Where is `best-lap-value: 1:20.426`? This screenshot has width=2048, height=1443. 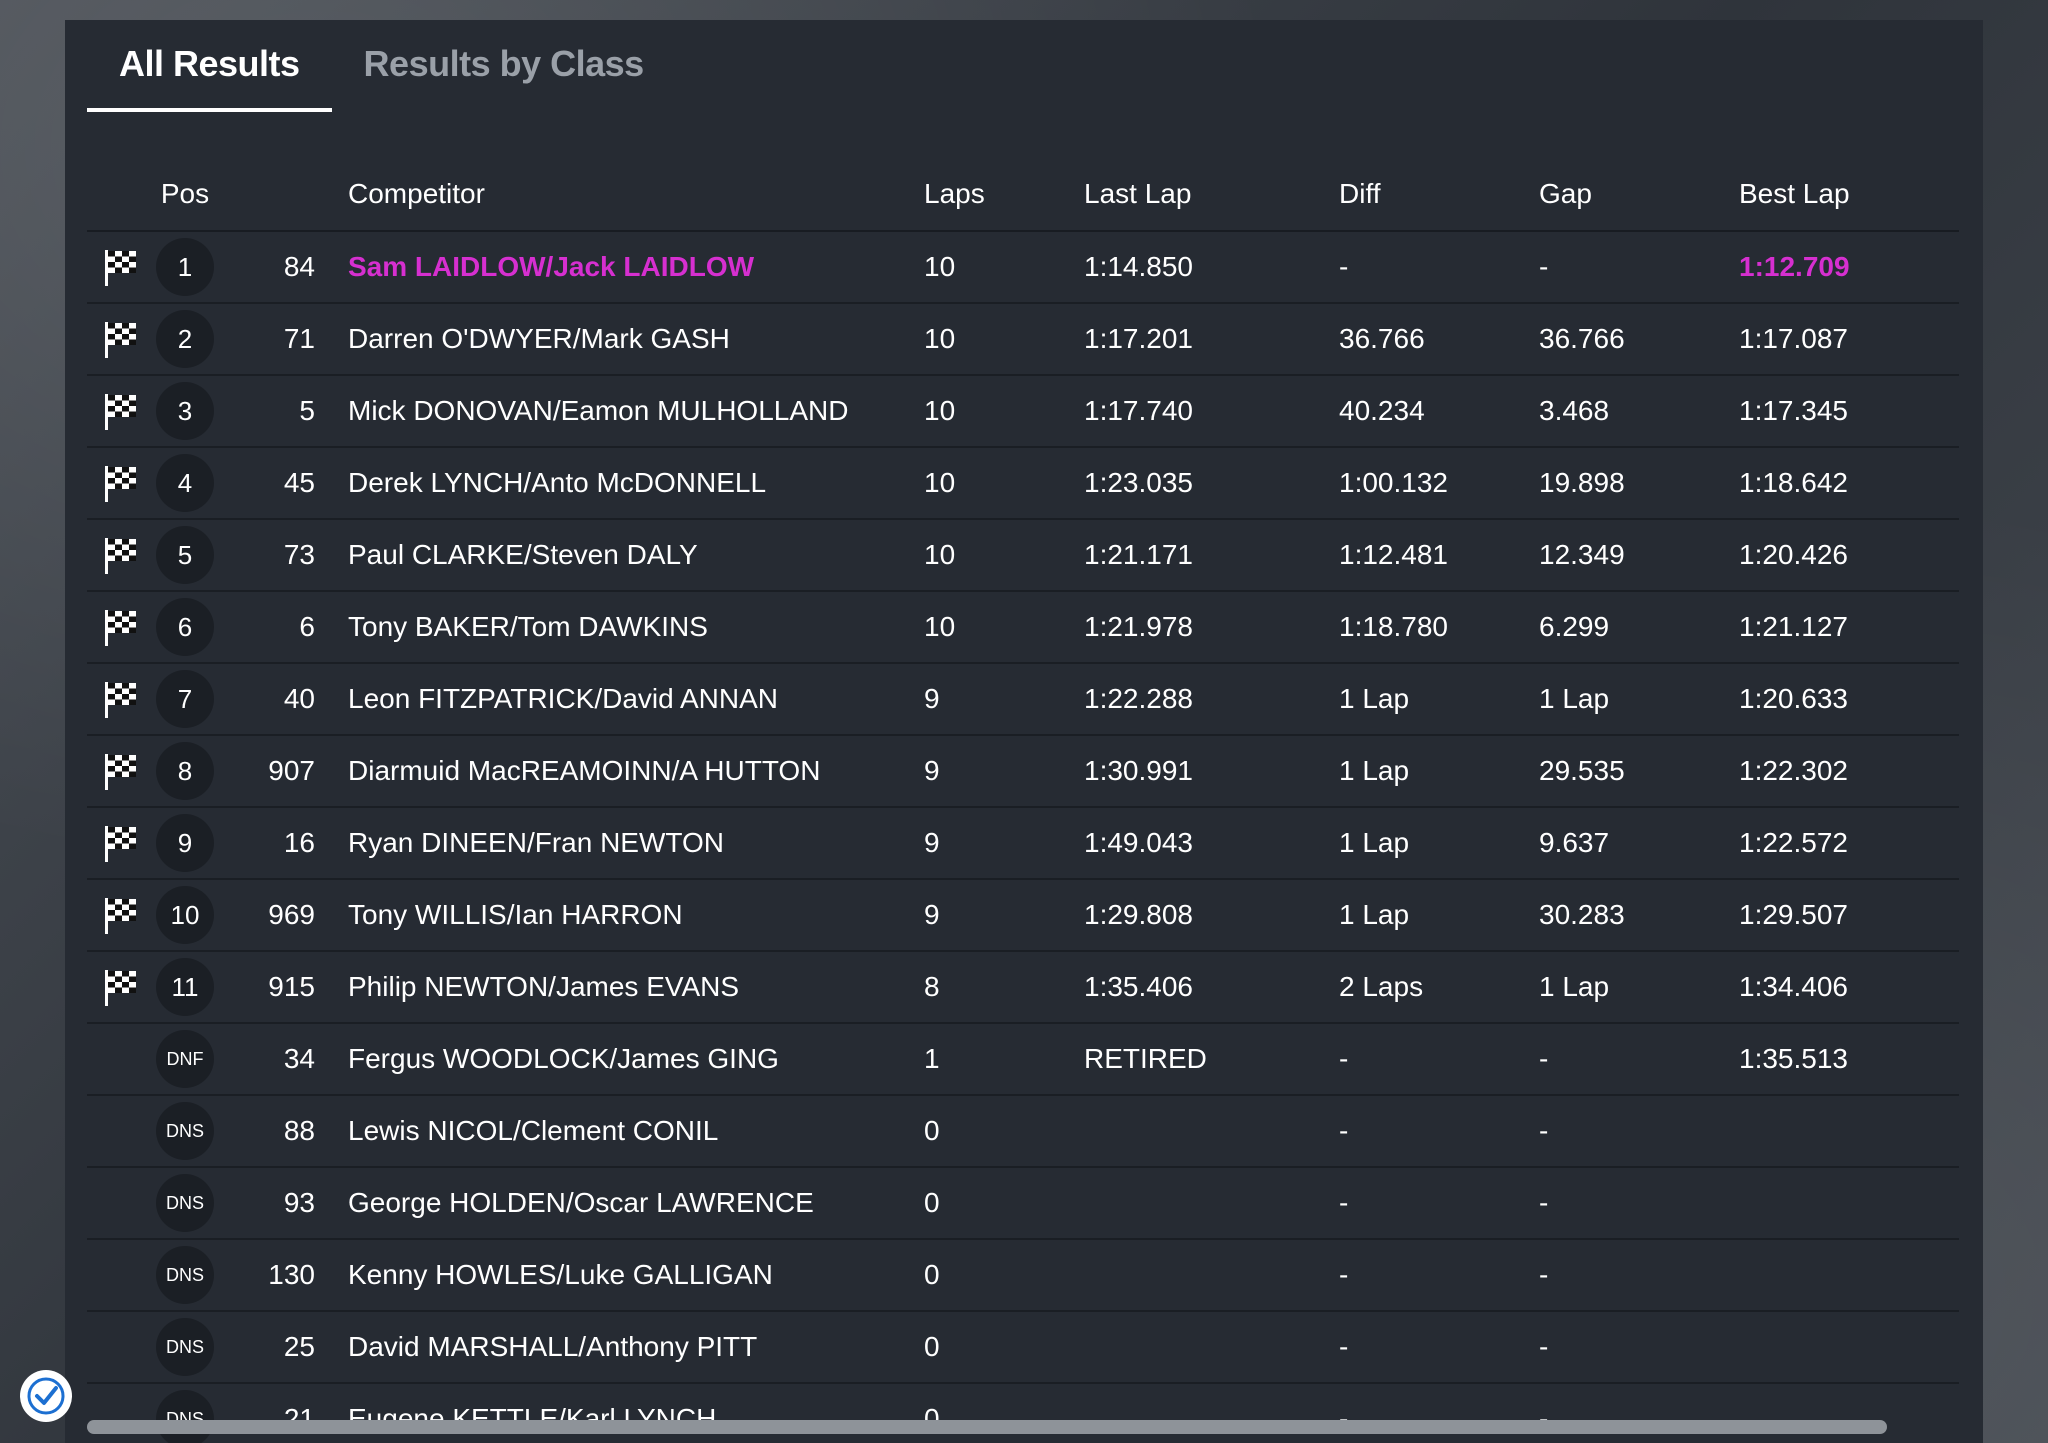 best-lap-value: 1:20.426 is located at coordinates (1793, 554).